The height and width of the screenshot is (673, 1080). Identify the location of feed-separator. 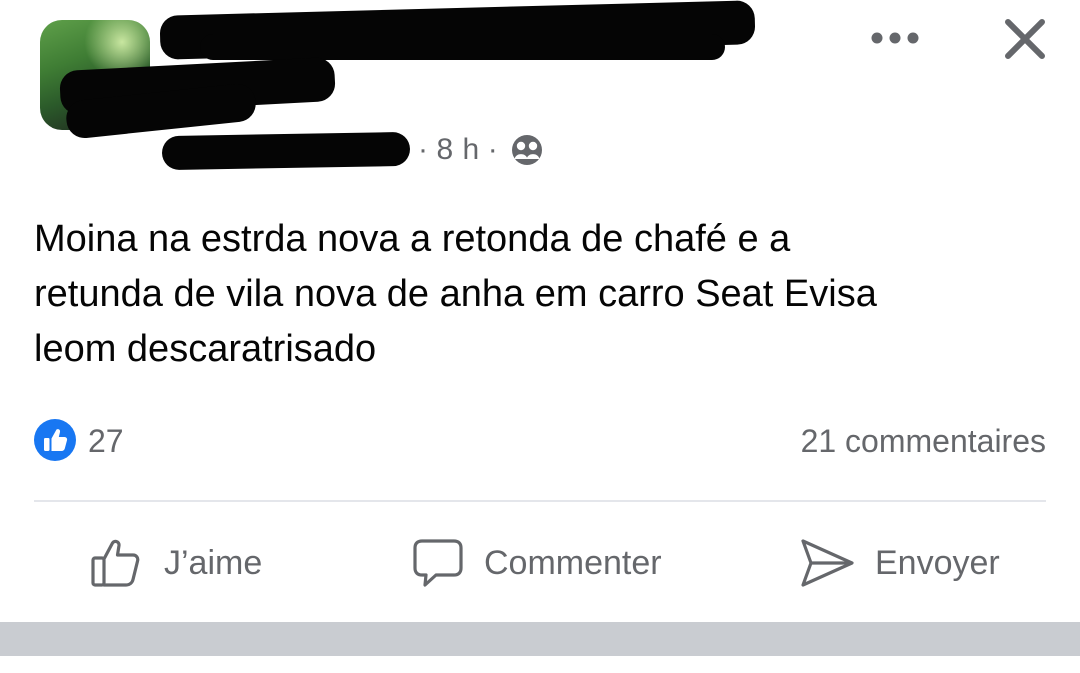
(540, 639).